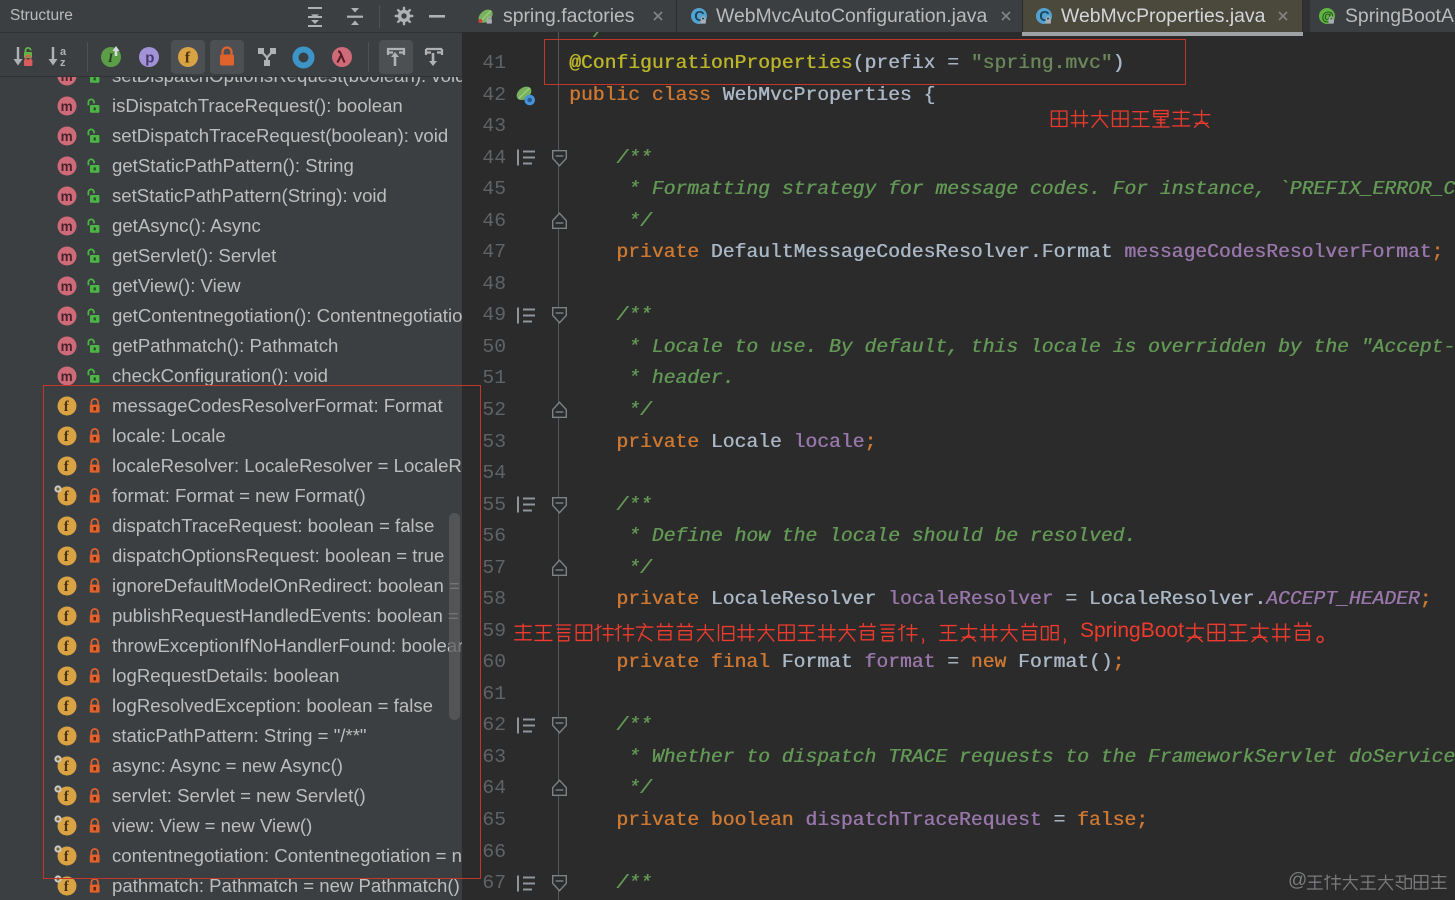  What do you see at coordinates (110, 57) in the screenshot?
I see `svg-text: I` at bounding box center [110, 57].